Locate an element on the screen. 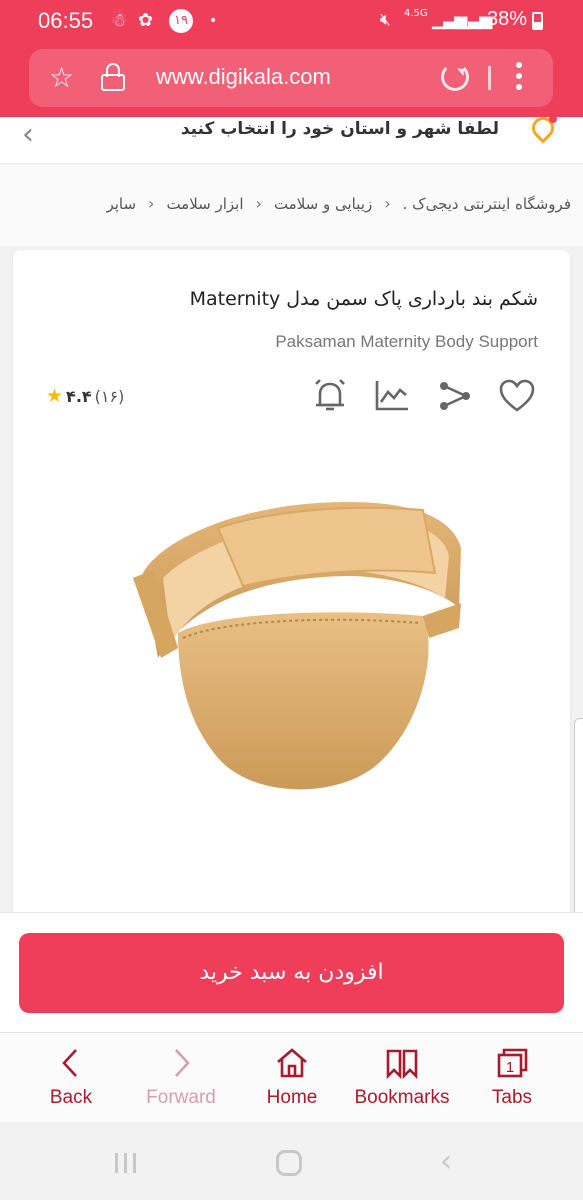 The height and width of the screenshot is (1200, 583). star-icon: ☆ is located at coordinates (61, 77).